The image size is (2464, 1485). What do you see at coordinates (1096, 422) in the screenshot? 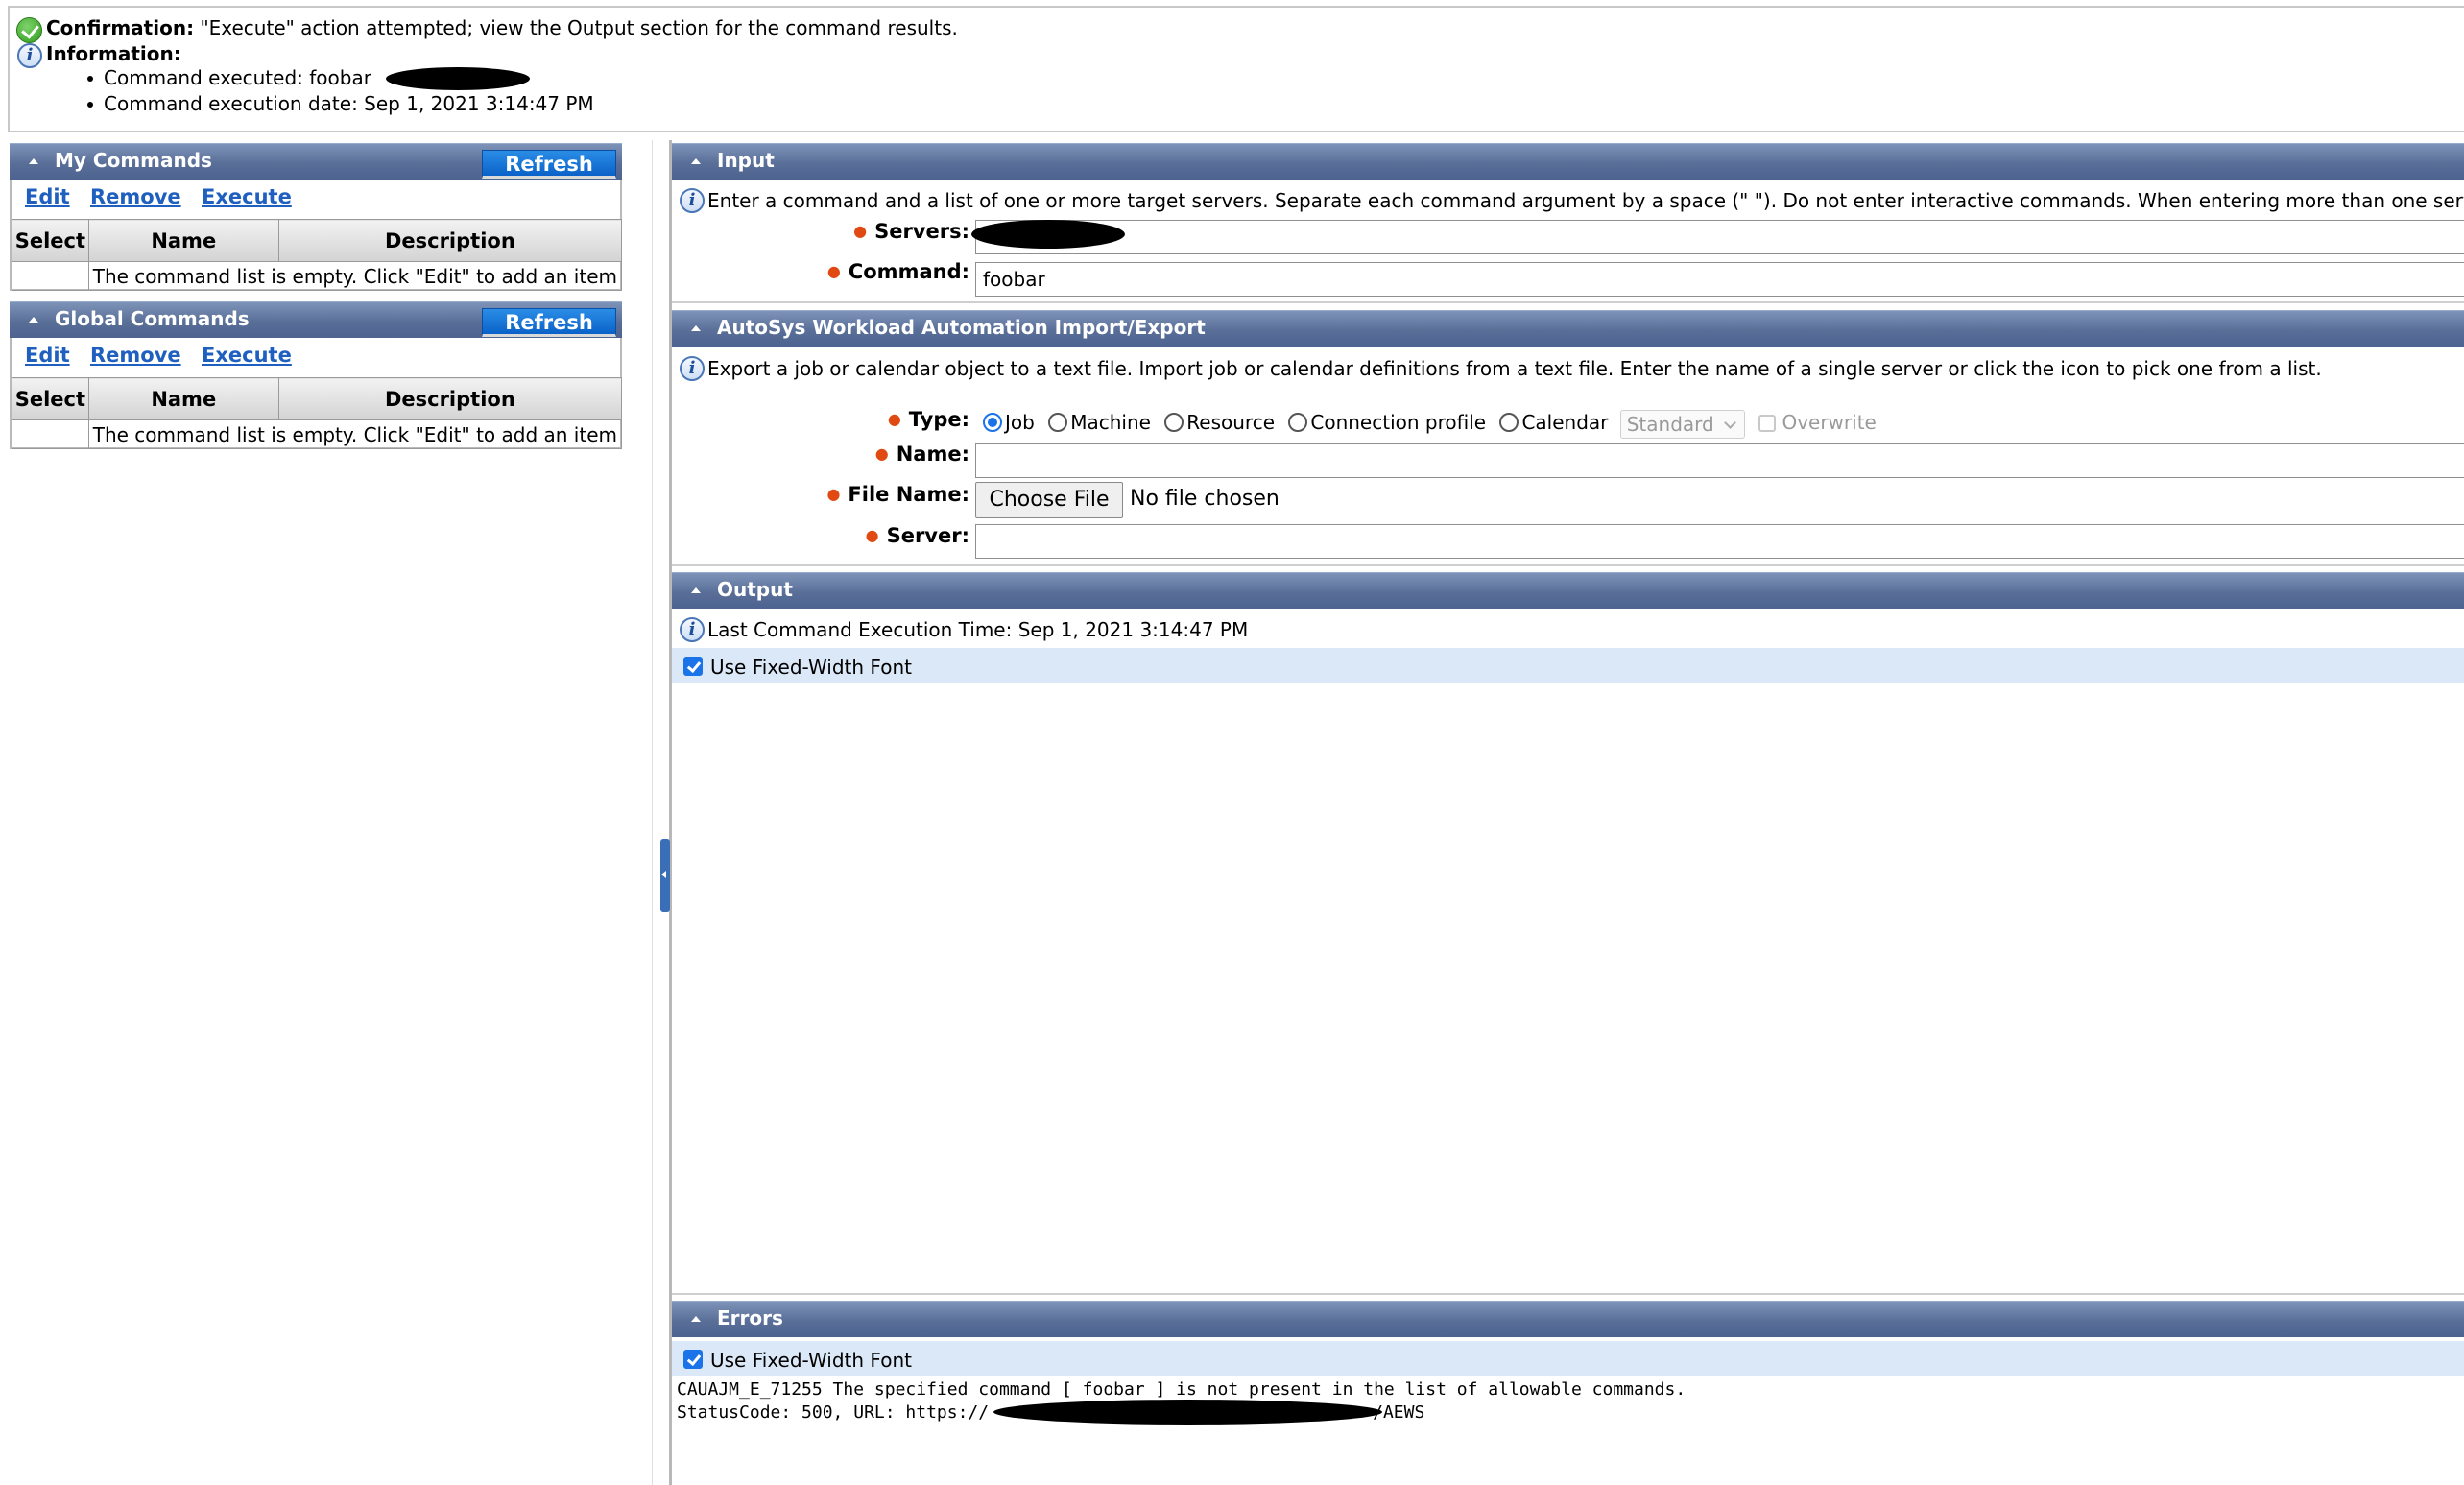
I see `radio-machine: Machine` at bounding box center [1096, 422].